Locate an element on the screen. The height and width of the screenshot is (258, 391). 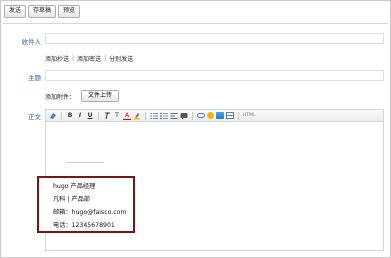
subject-label: 主题 is located at coordinates (34, 78).